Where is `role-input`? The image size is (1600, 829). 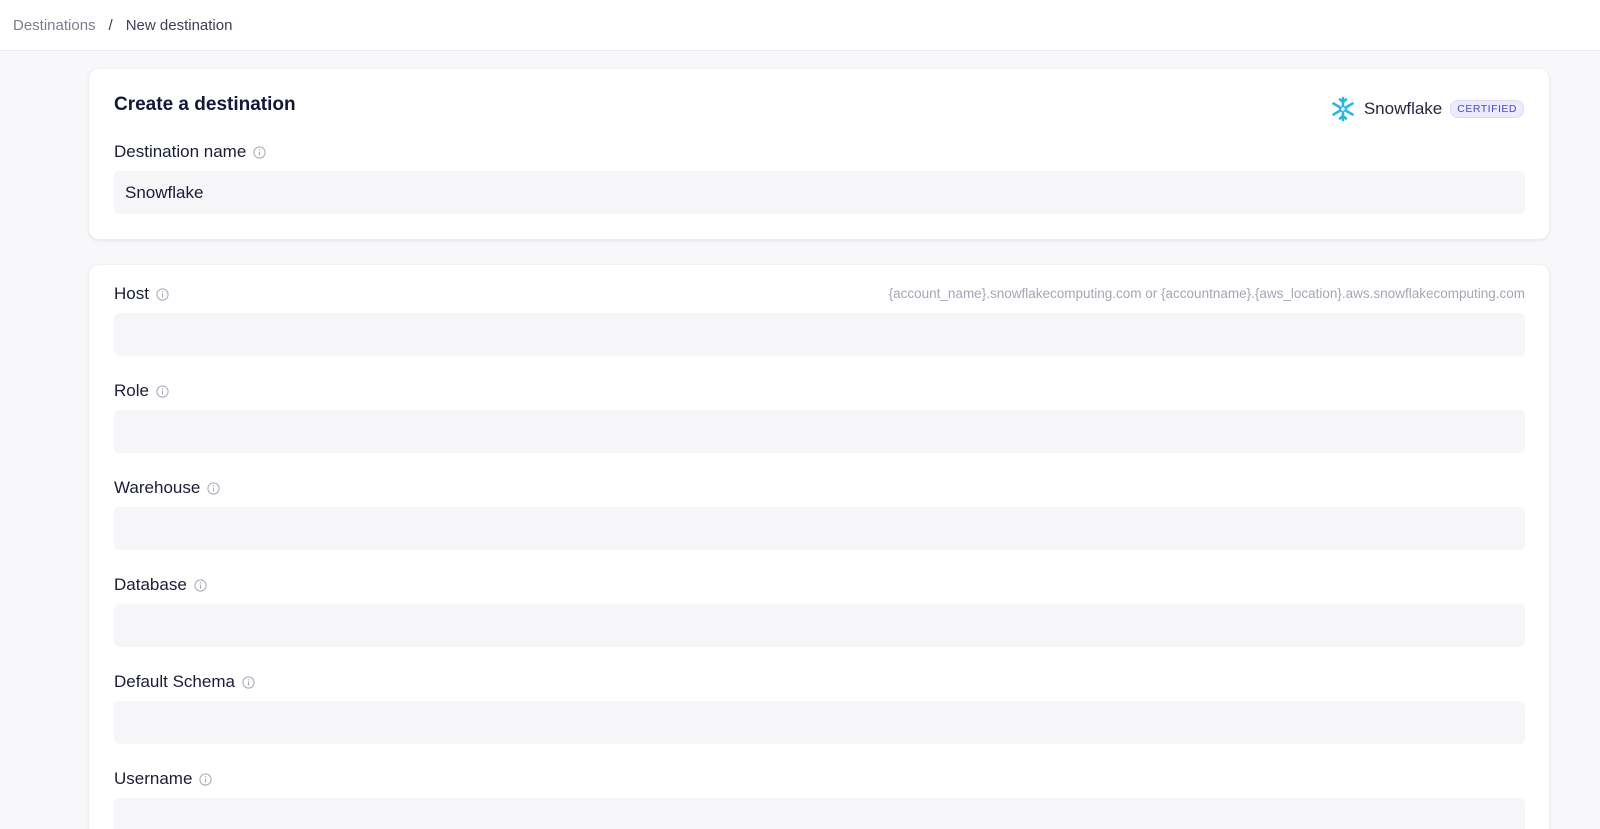 role-input is located at coordinates (819, 431).